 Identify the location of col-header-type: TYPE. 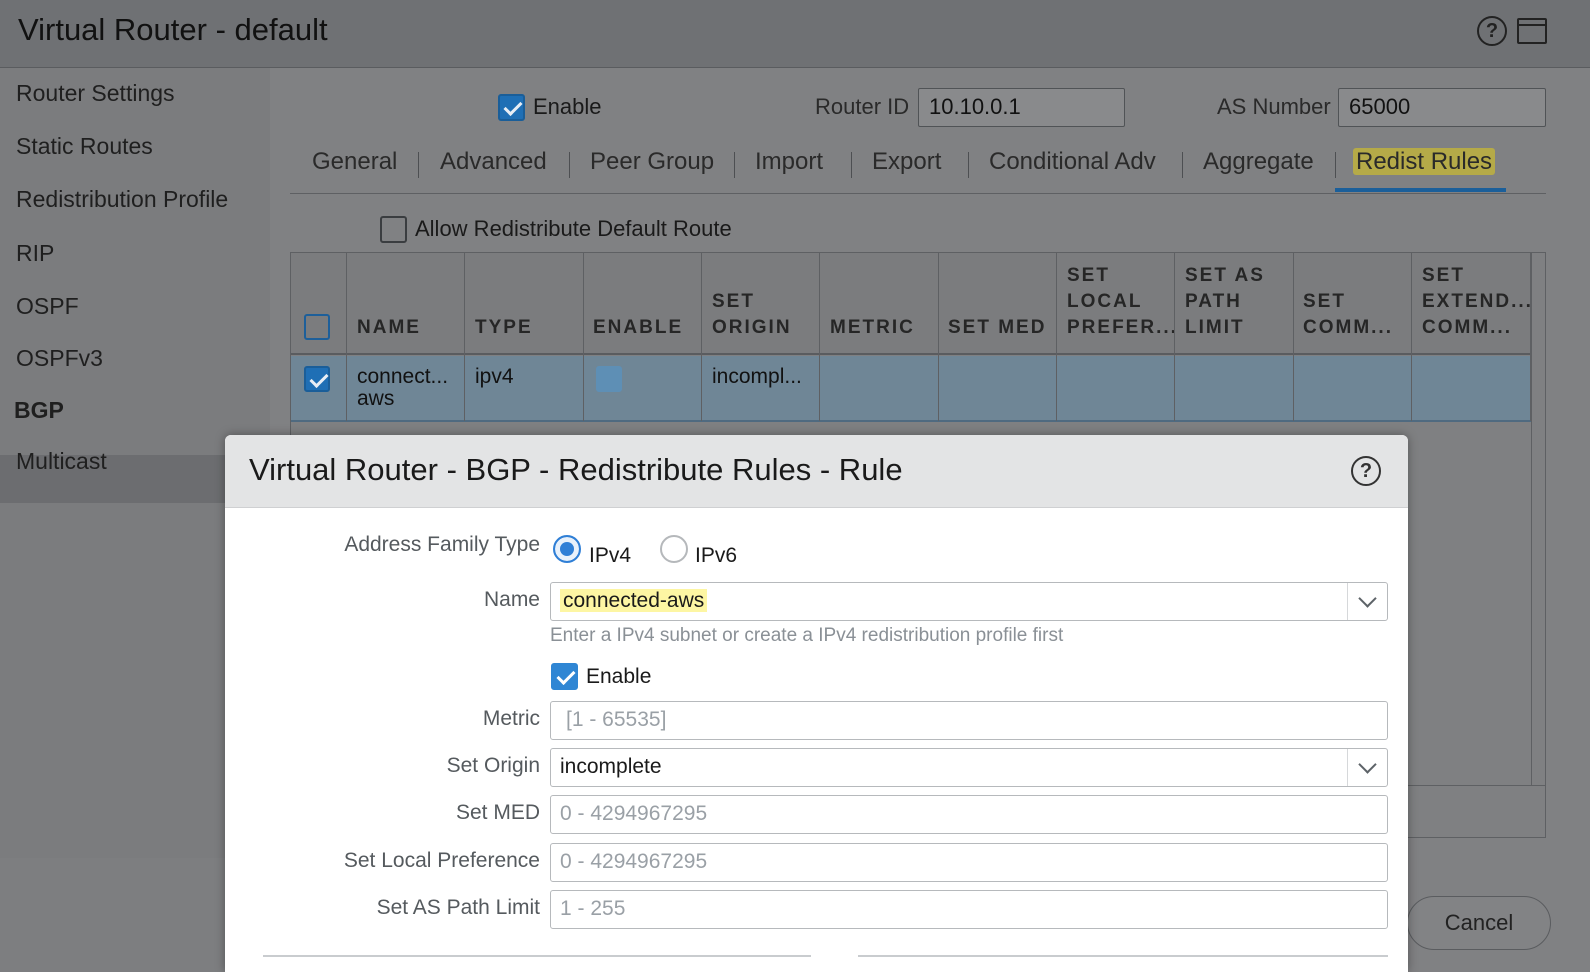
(504, 328).